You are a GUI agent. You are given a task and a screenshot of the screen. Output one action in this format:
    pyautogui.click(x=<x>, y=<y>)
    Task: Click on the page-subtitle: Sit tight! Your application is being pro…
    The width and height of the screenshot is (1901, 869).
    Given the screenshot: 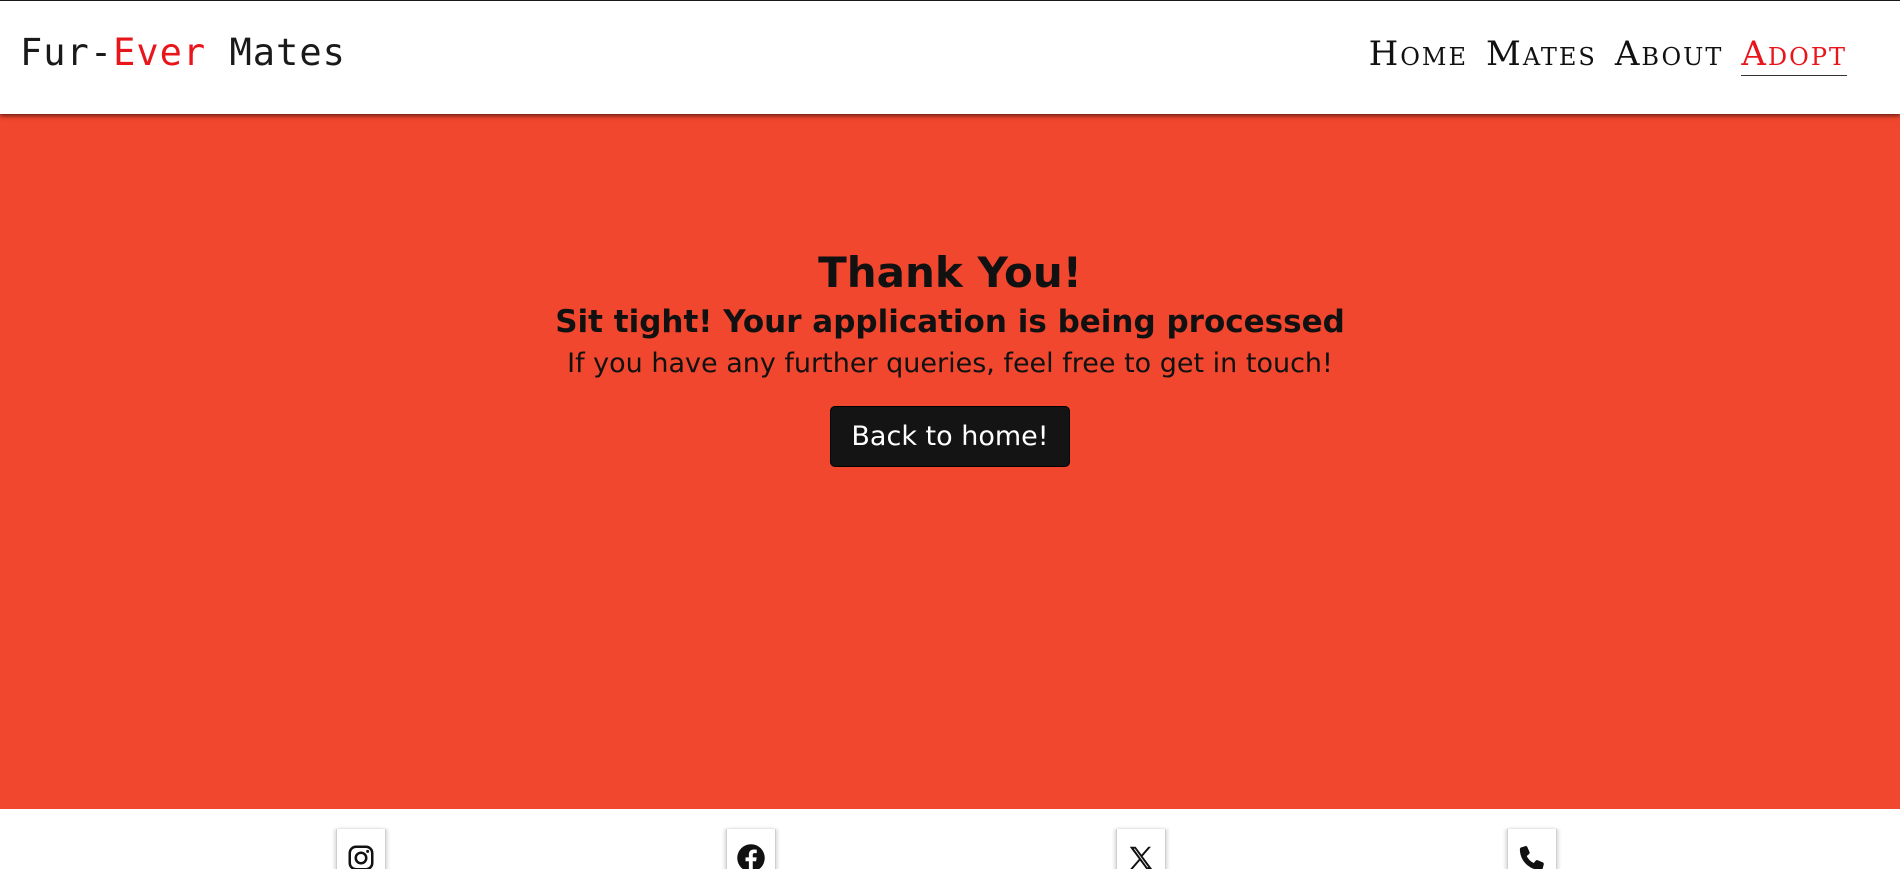 What is the action you would take?
    pyautogui.click(x=950, y=322)
    